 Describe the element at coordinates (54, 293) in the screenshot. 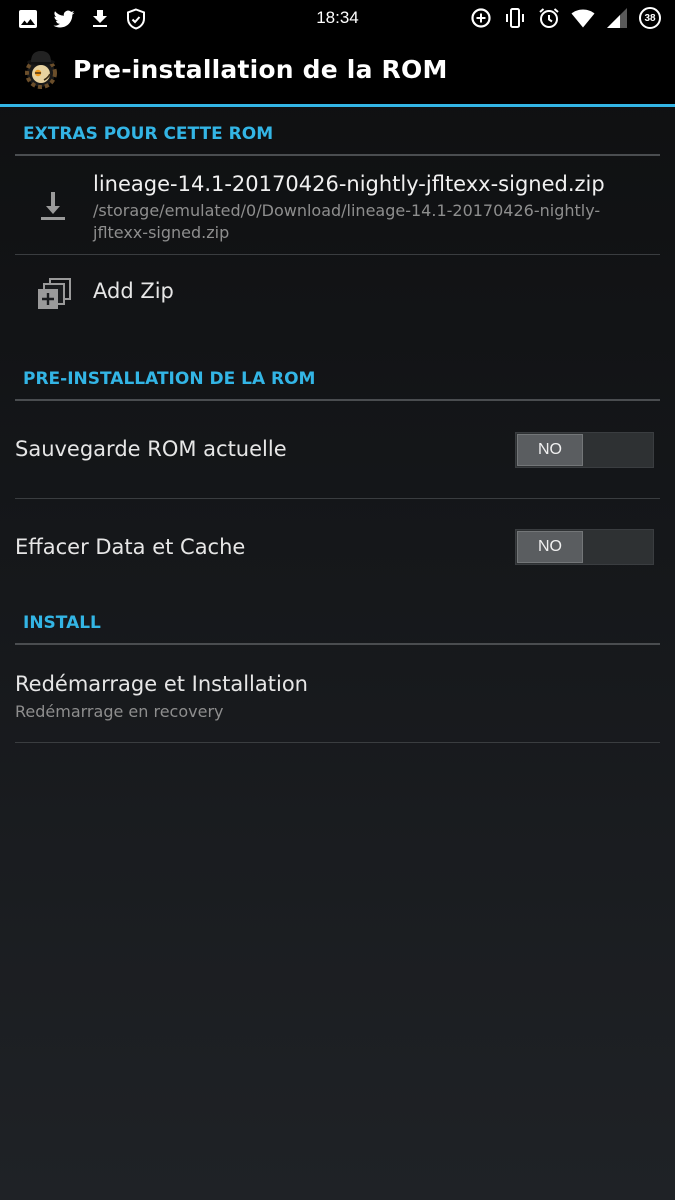

I see `add-zip-icon` at that location.